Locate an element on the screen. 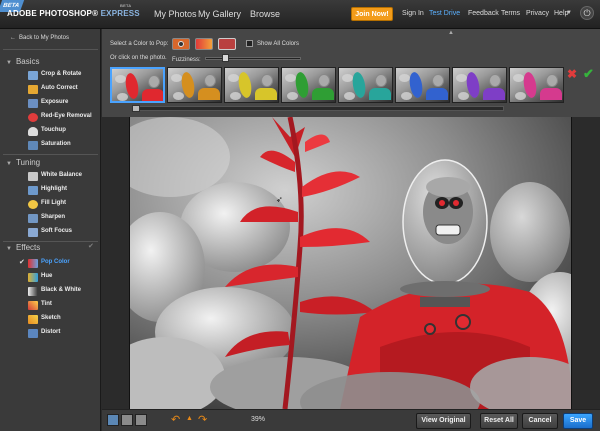 This screenshot has height=431, width=600. sidebar-item-pop-color: Pop Color is located at coordinates (63, 264).